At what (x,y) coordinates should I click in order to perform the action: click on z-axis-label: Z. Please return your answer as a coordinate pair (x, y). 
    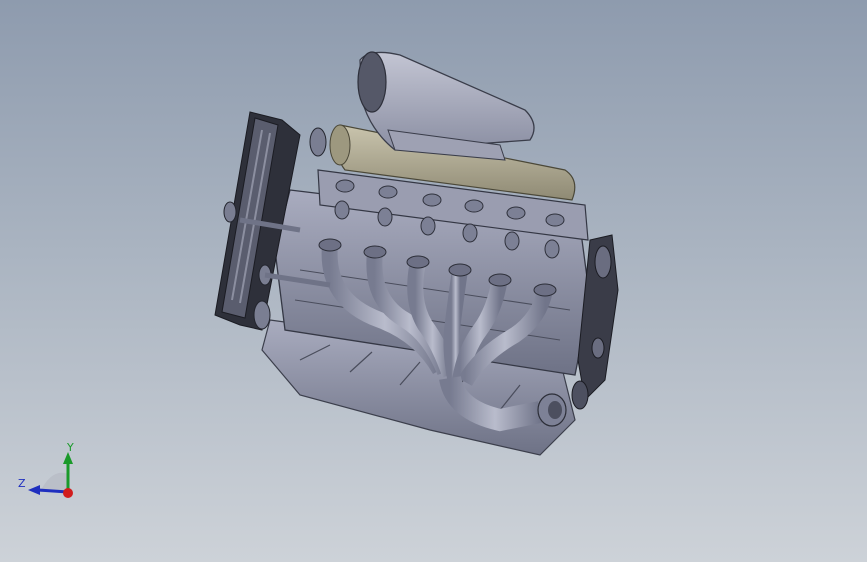
    Looking at the image, I should click on (22, 483).